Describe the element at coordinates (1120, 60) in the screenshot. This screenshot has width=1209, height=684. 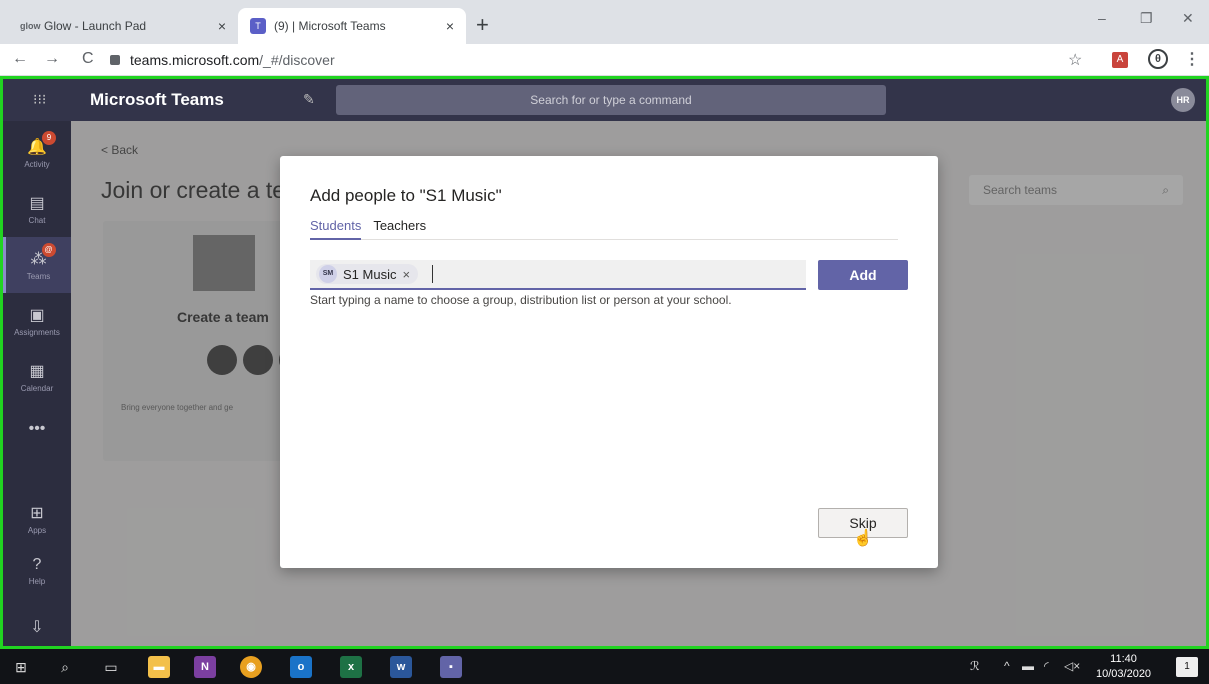
I see `pdf-extension-icon: A` at that location.